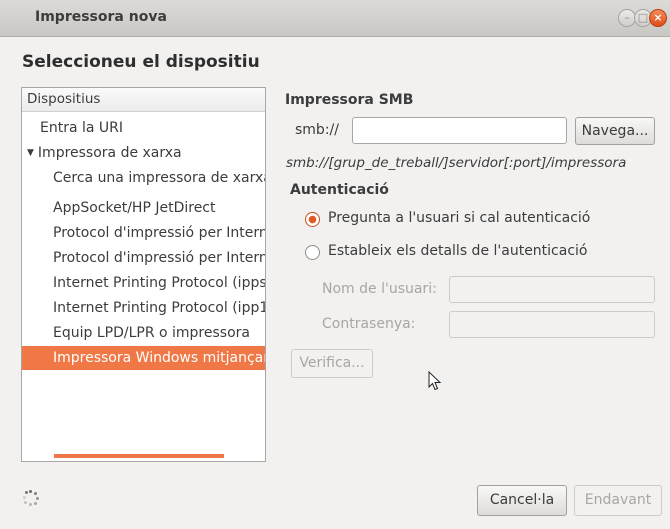 This screenshot has height=529, width=670. What do you see at coordinates (435, 381) in the screenshot?
I see `mouse-pointer-icon` at bounding box center [435, 381].